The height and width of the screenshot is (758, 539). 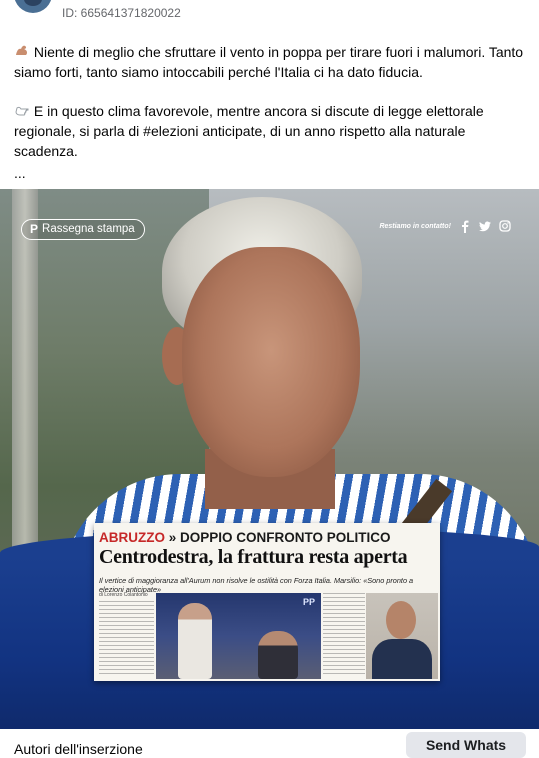 What do you see at coordinates (415, 226) in the screenshot?
I see `social-text: Restiamo in contatto!` at bounding box center [415, 226].